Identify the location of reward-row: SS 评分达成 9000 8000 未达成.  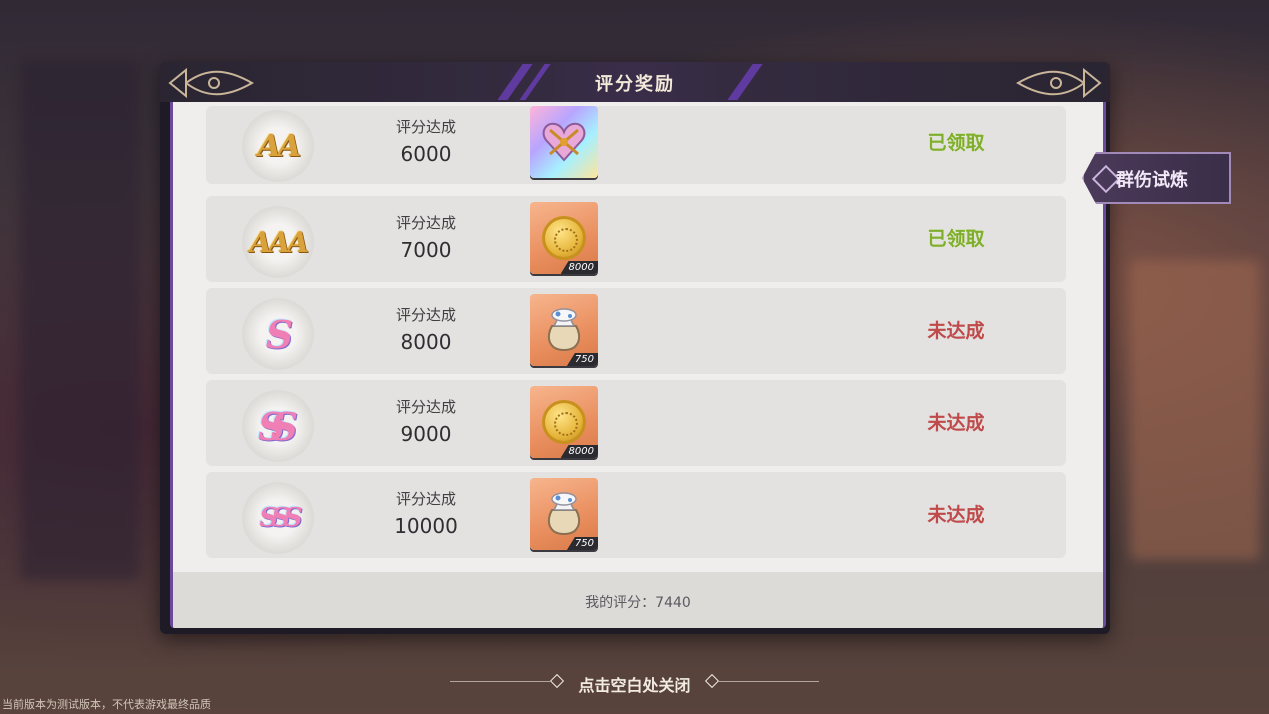
(636, 423).